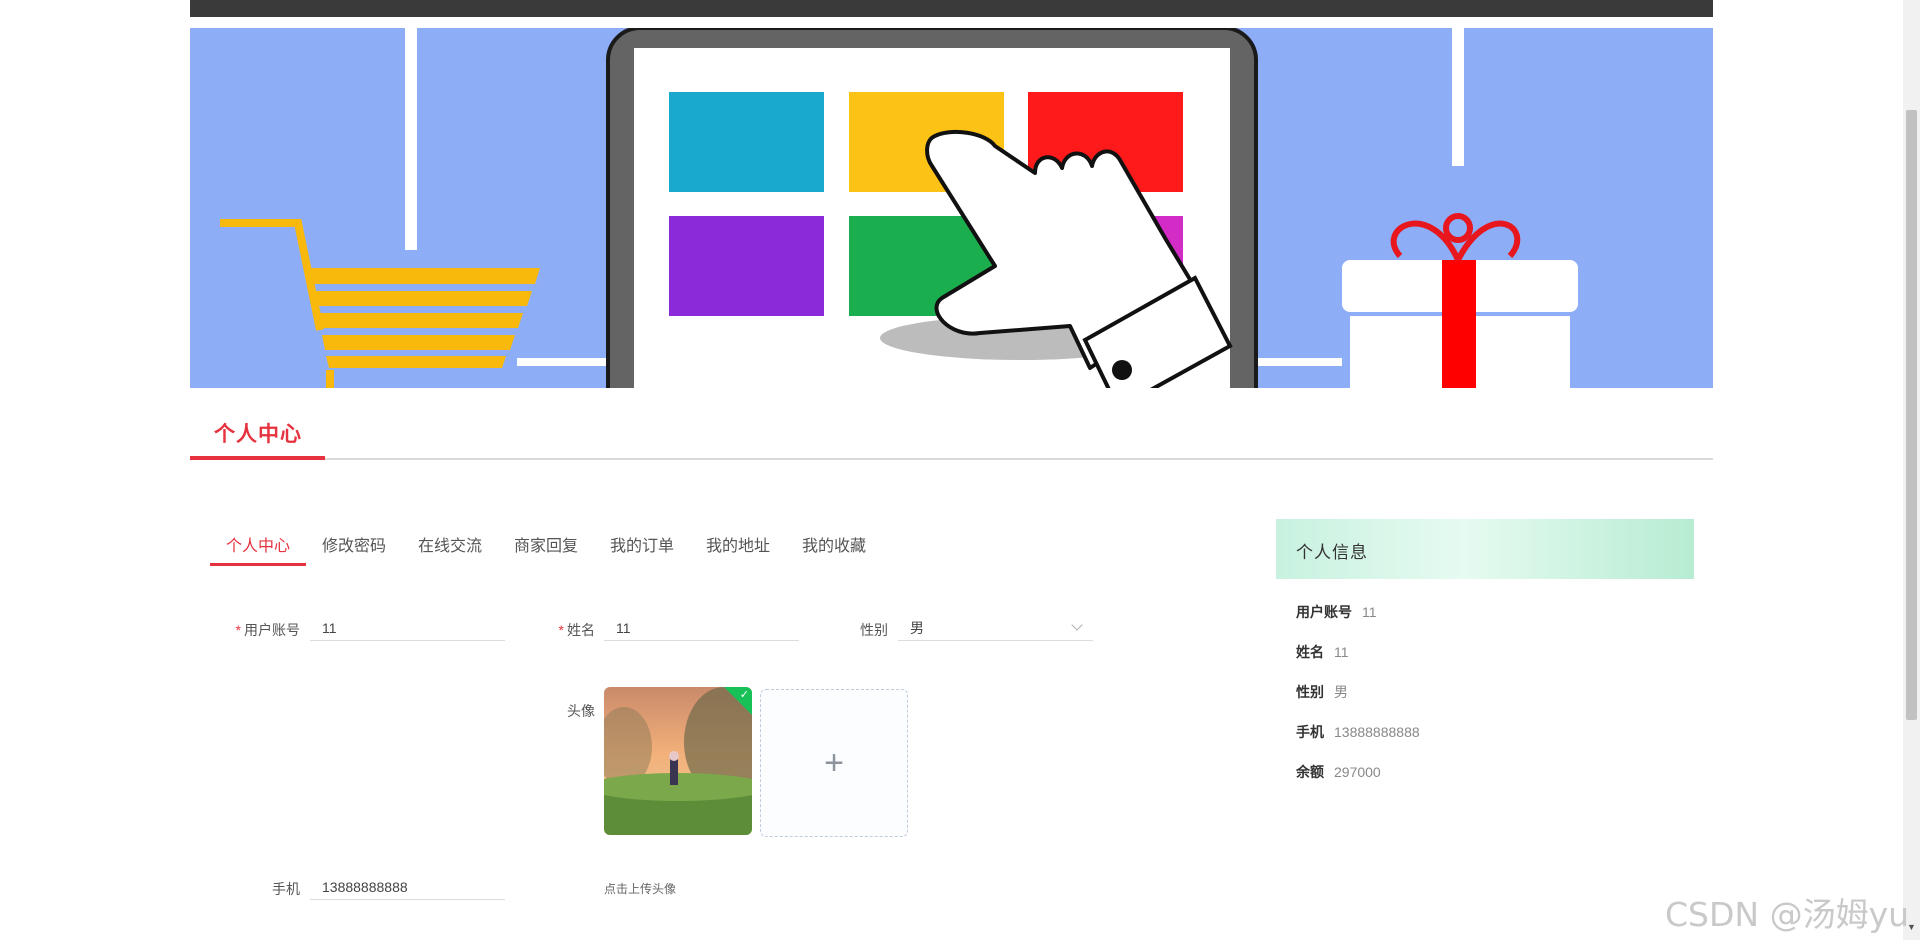  Describe the element at coordinates (1332, 552) in the screenshot. I see `info-panel-title: 个人信息` at that location.